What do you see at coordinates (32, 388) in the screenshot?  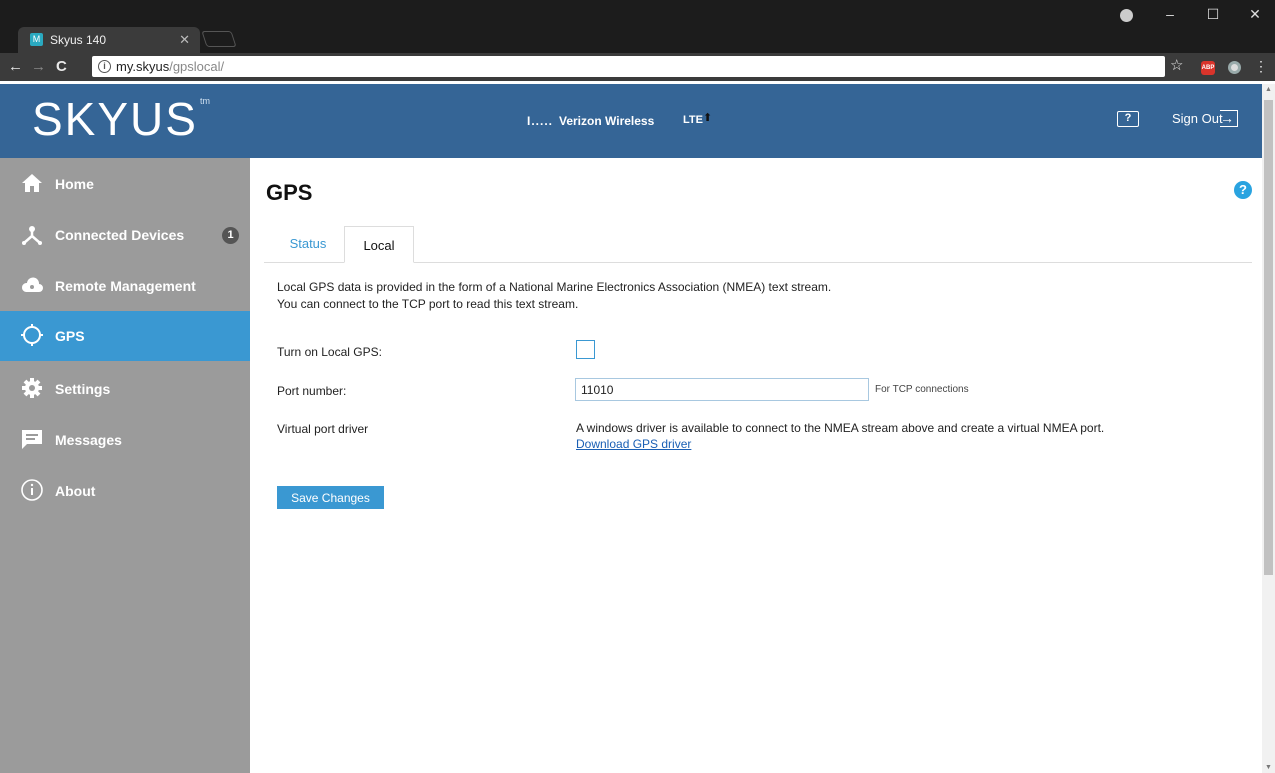 I see `gear-icon` at bounding box center [32, 388].